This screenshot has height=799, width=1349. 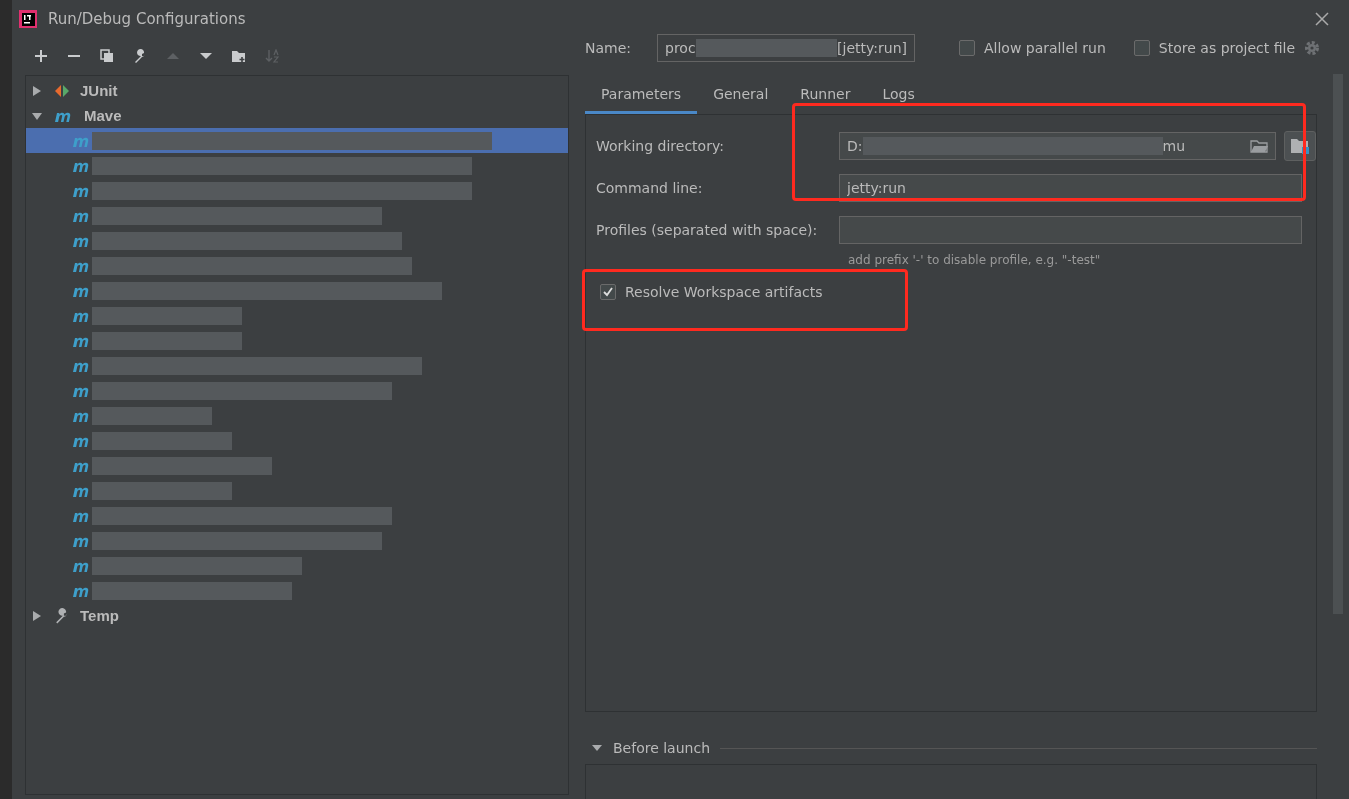 I want to click on profiles-field, so click(x=1070, y=230).